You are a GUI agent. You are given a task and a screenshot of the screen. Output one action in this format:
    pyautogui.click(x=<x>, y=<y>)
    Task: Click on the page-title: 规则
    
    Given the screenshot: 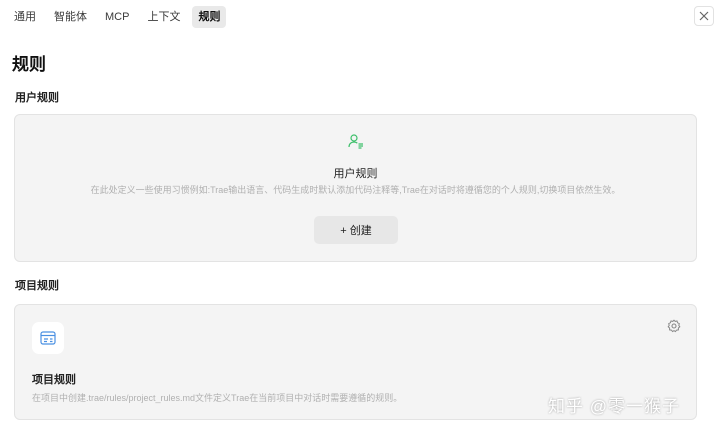 What is the action you would take?
    pyautogui.click(x=29, y=64)
    